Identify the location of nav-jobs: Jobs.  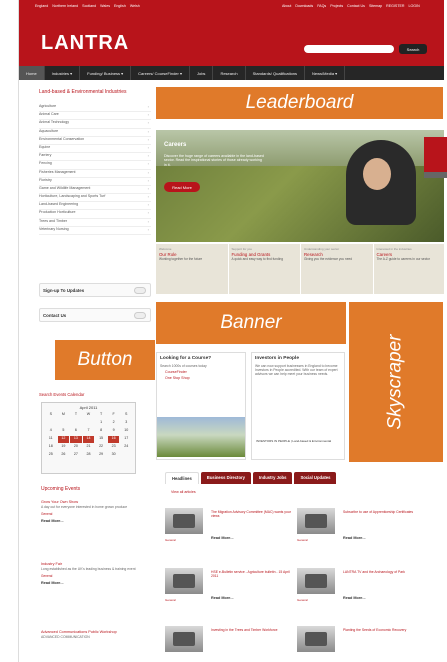
(202, 73).